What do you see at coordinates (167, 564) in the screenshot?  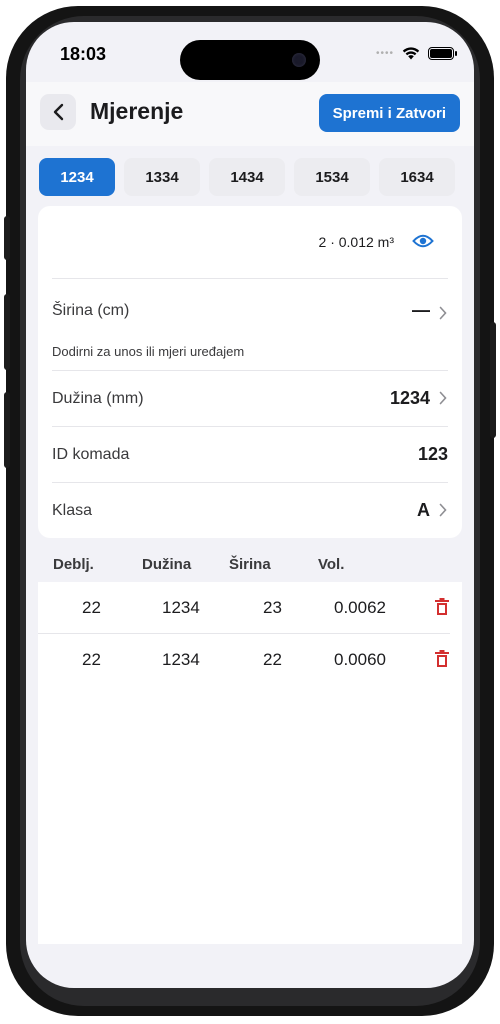 I see `column-length: Dužina` at bounding box center [167, 564].